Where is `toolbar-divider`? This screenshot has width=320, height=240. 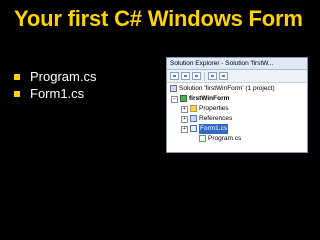 toolbar-divider is located at coordinates (204, 76).